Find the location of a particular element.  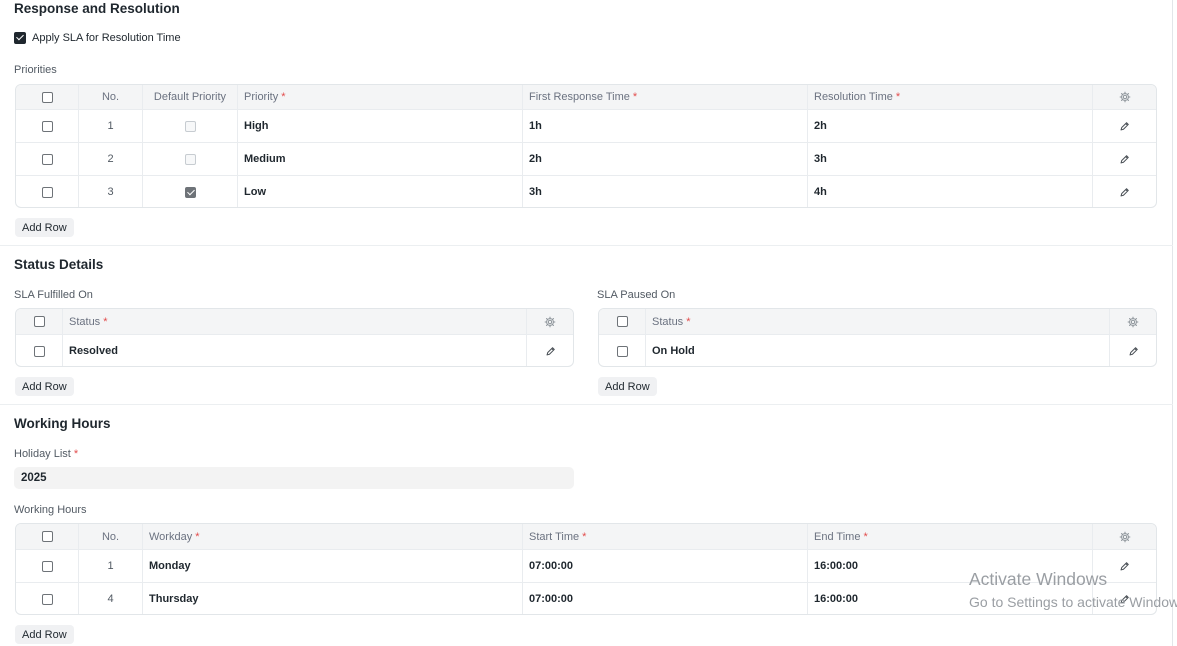

section-title-working-hours: Working Hours is located at coordinates (62, 423).